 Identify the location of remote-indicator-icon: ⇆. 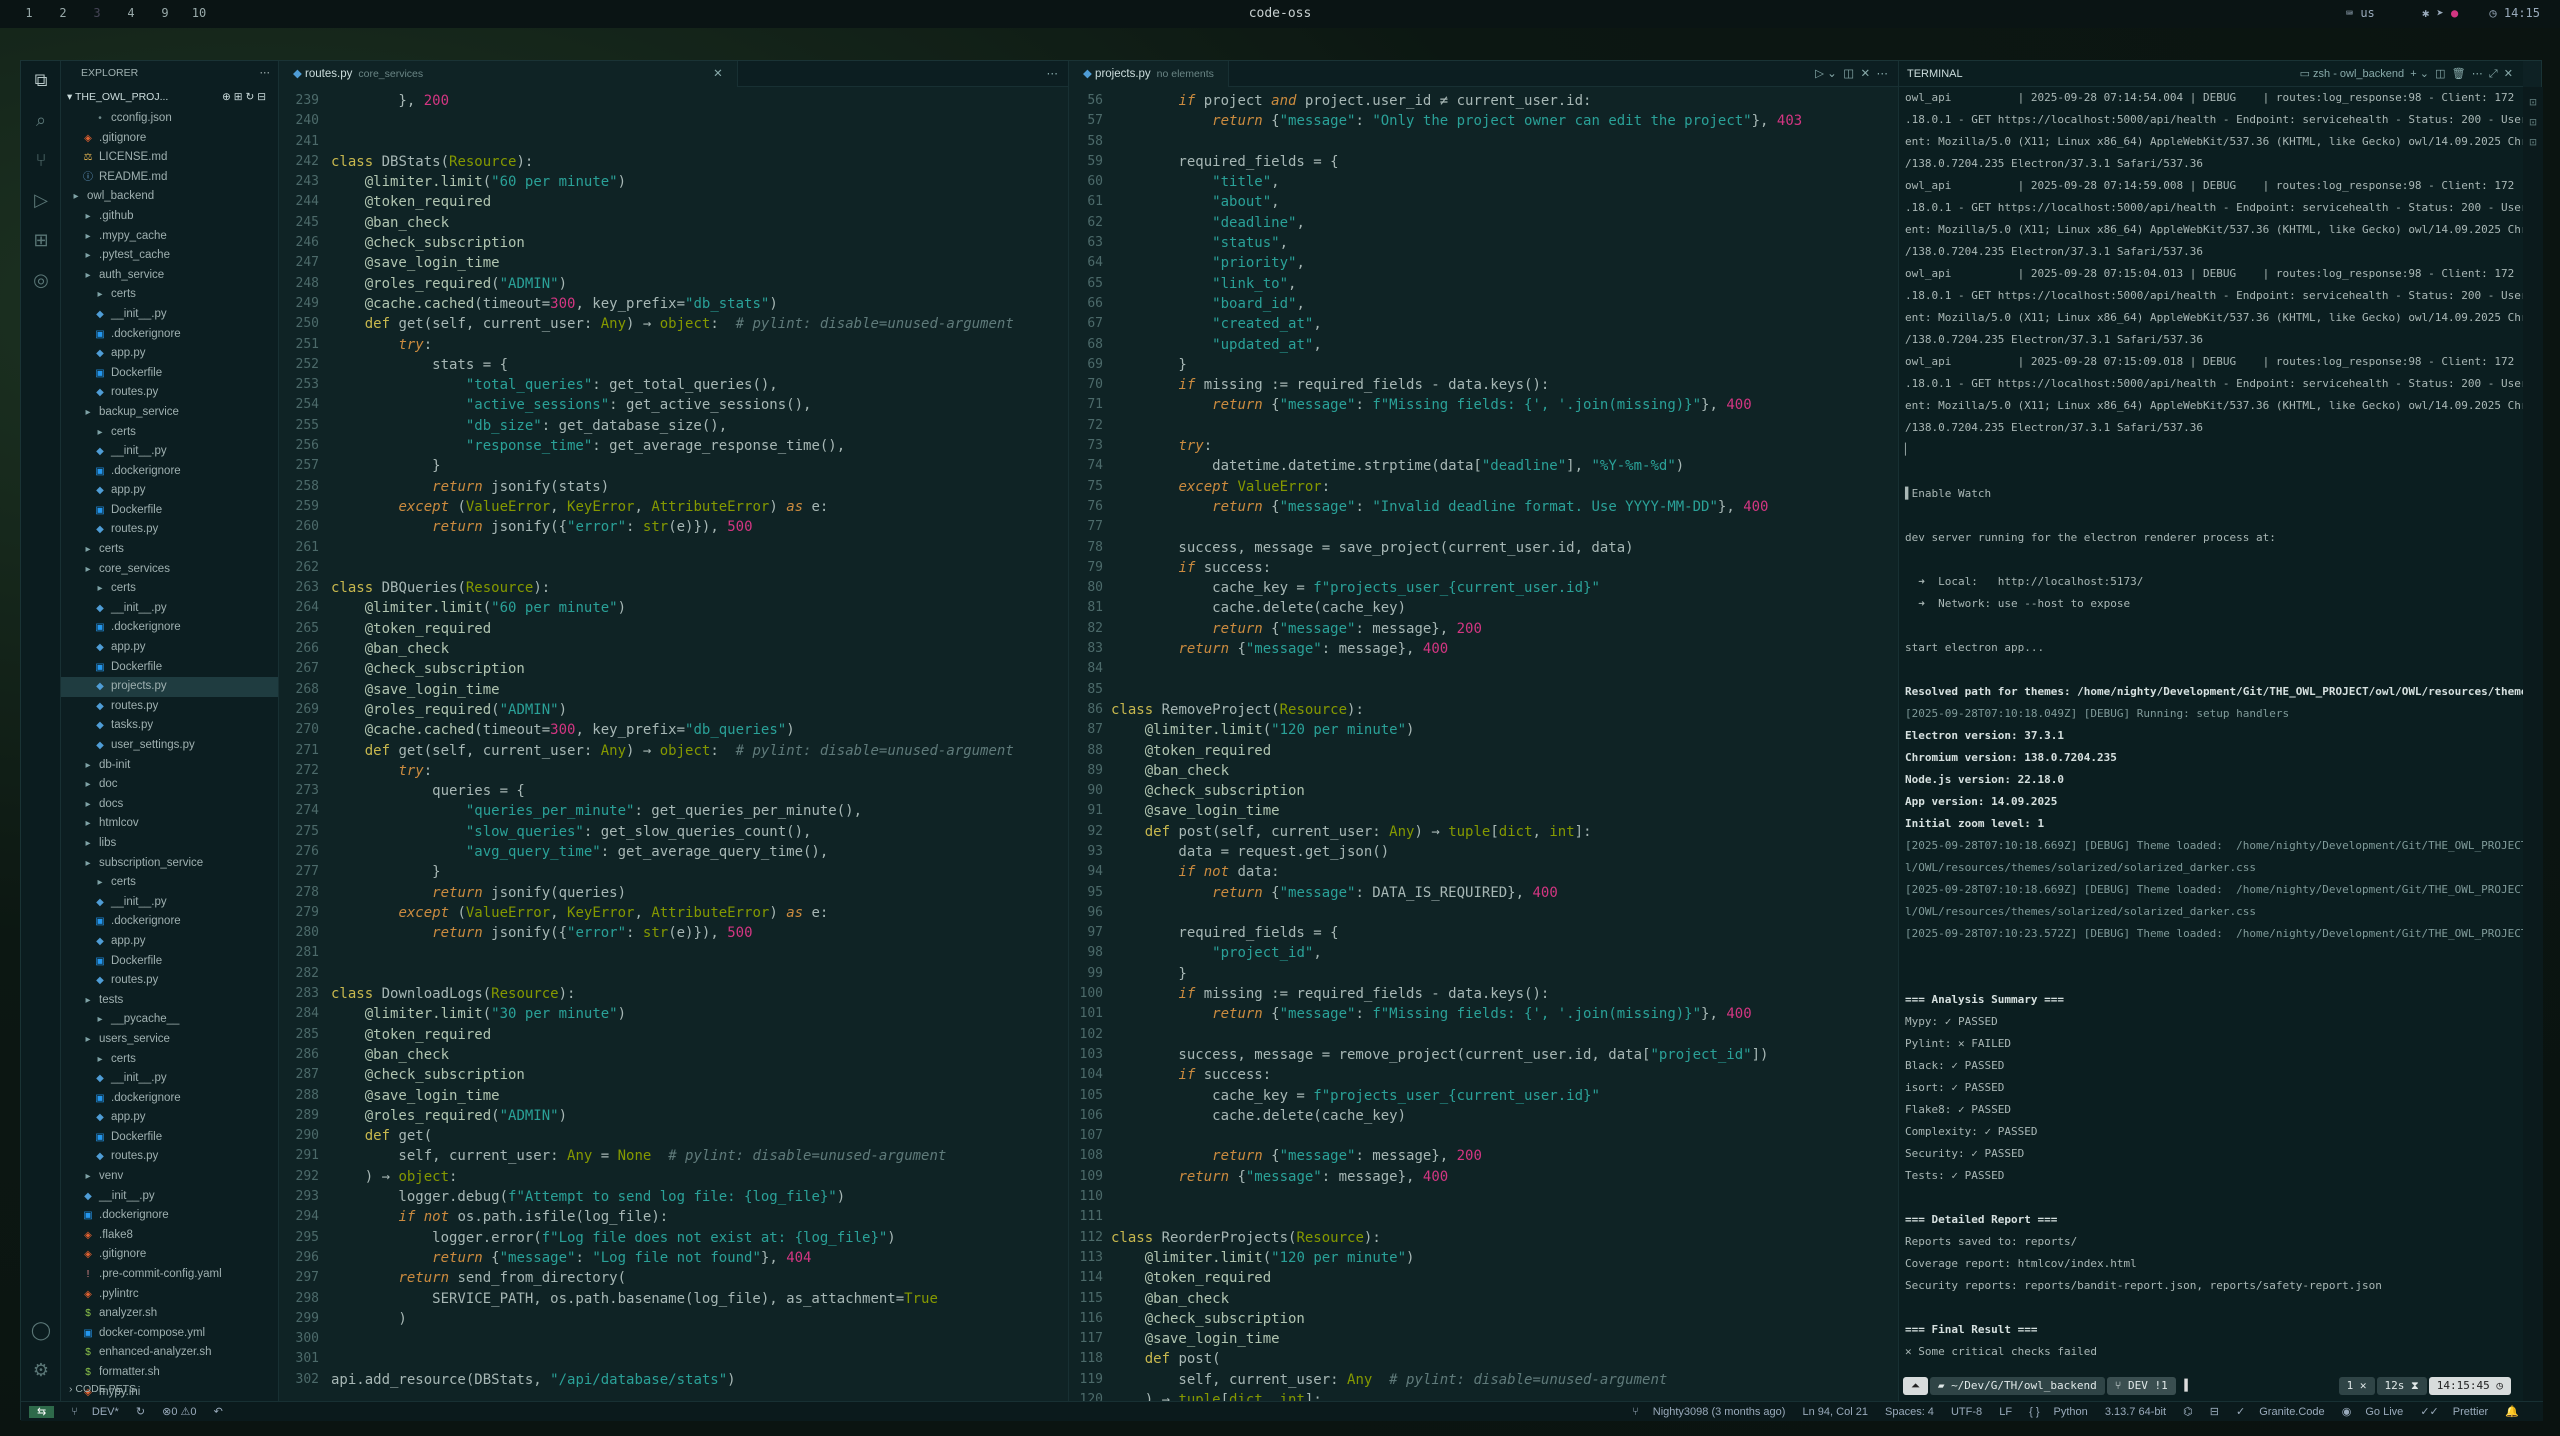
(42, 1412).